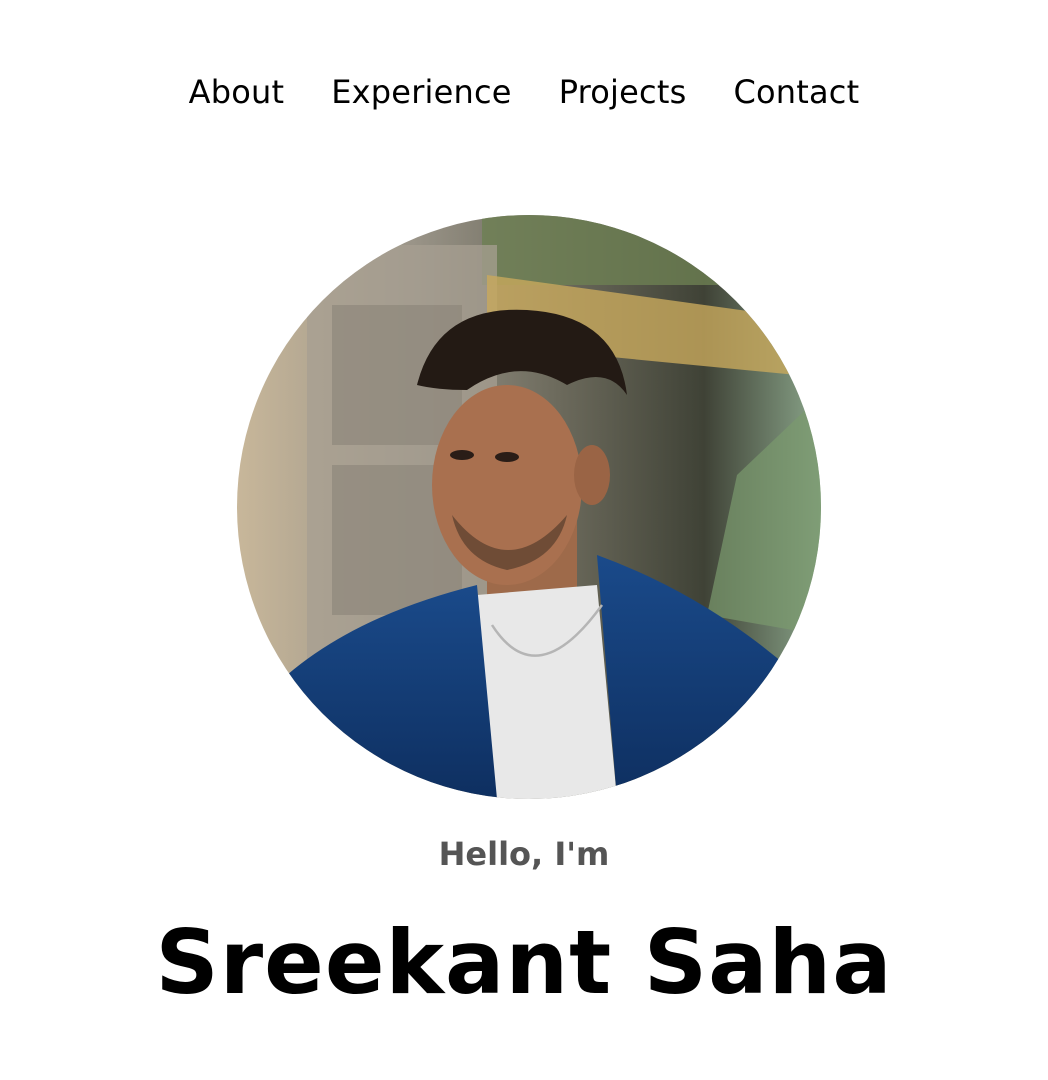 This screenshot has width=1048, height=1080. What do you see at coordinates (623, 92) in the screenshot?
I see `nav-link-projects: Projects` at bounding box center [623, 92].